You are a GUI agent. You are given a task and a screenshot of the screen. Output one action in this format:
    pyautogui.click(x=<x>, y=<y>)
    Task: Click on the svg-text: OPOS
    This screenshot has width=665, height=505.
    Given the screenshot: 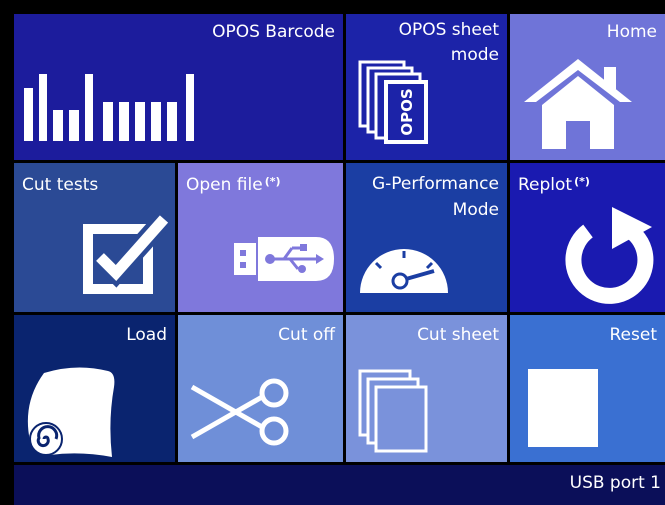 What is the action you would take?
    pyautogui.click(x=407, y=111)
    